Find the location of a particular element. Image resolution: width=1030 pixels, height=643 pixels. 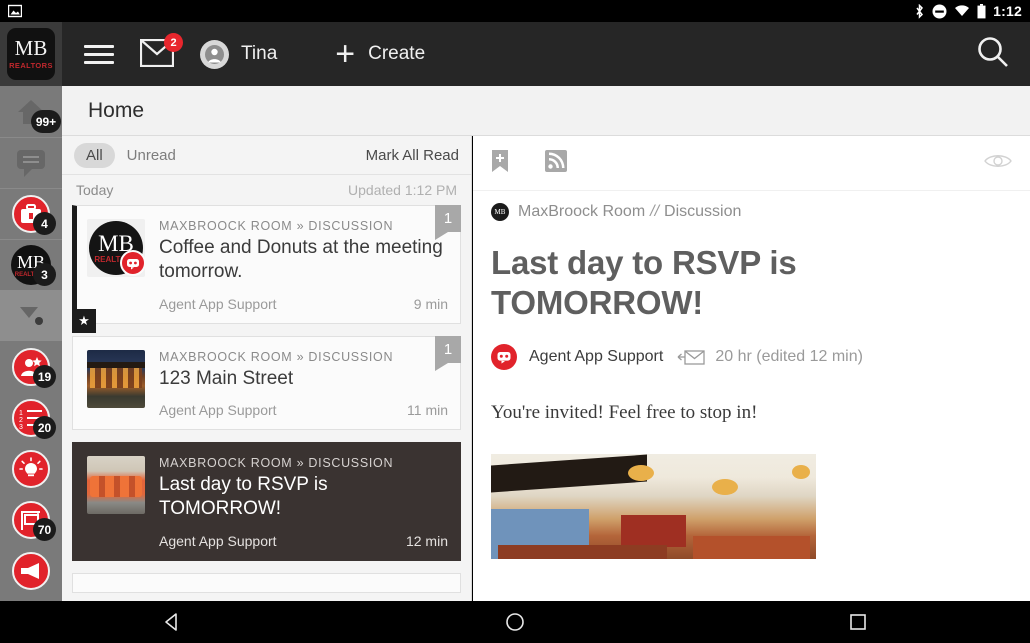

updated-label: Updated 1:12 PM is located at coordinates (402, 190).